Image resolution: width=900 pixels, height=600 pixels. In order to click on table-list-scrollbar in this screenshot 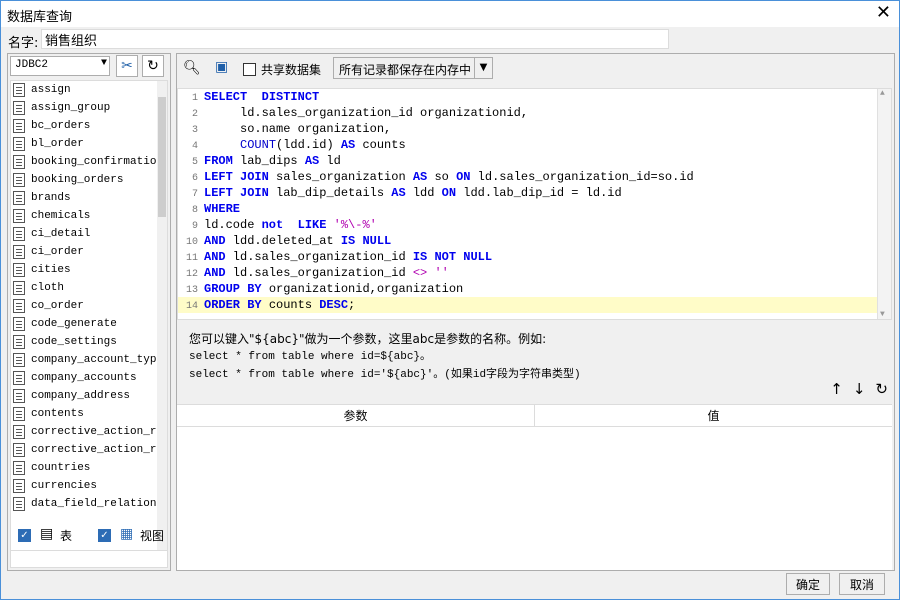, I will do `click(162, 317)`.